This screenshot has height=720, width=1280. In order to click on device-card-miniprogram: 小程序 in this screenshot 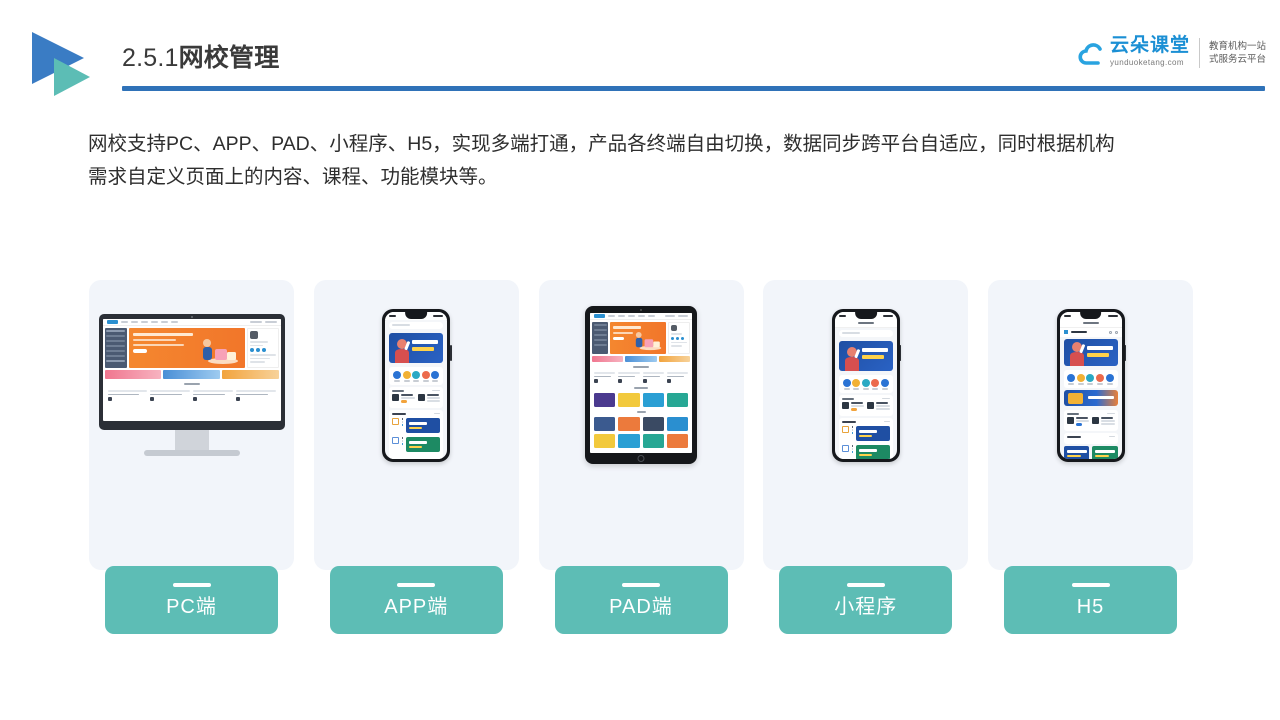, I will do `click(866, 457)`.